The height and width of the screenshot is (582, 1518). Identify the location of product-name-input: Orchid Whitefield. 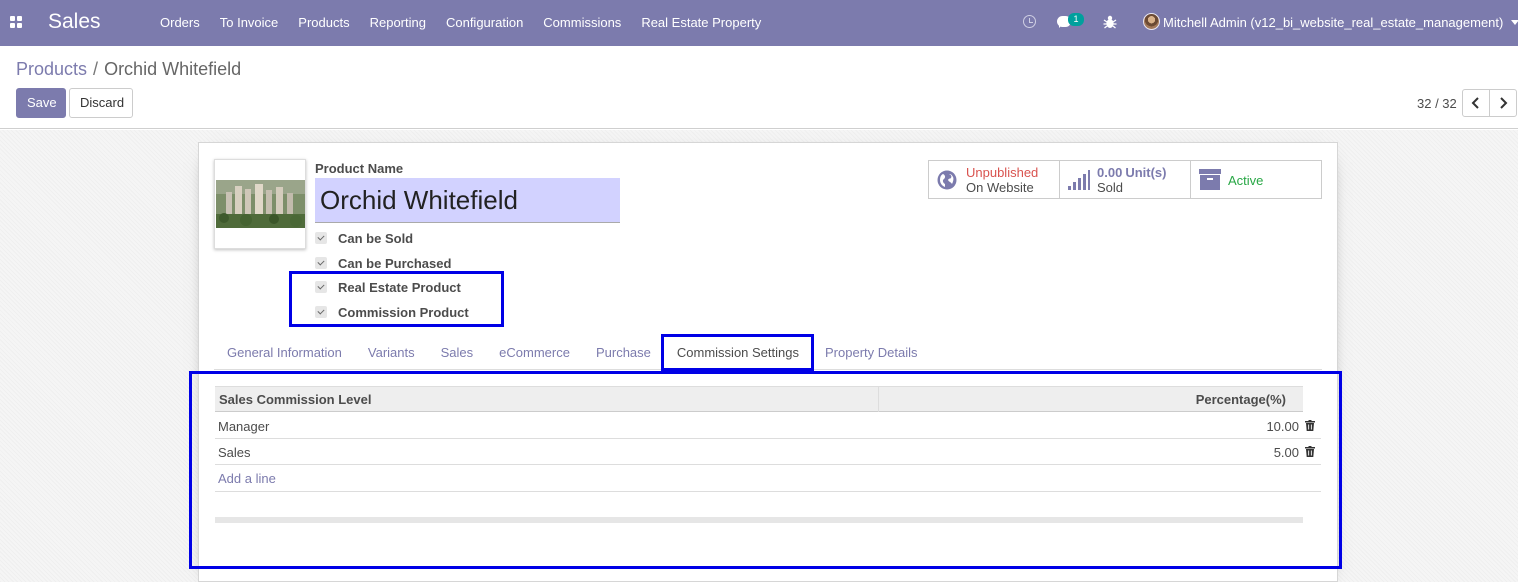
(467, 200).